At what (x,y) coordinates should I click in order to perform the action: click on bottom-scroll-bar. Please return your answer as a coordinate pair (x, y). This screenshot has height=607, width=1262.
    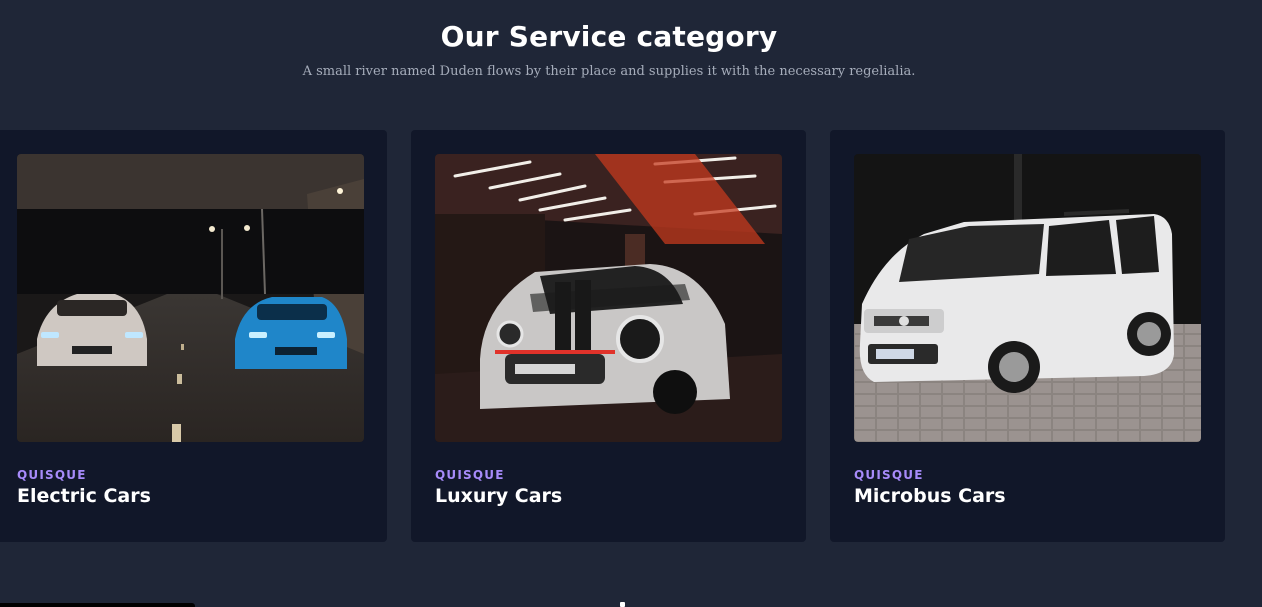
    Looking at the image, I should click on (97, 605).